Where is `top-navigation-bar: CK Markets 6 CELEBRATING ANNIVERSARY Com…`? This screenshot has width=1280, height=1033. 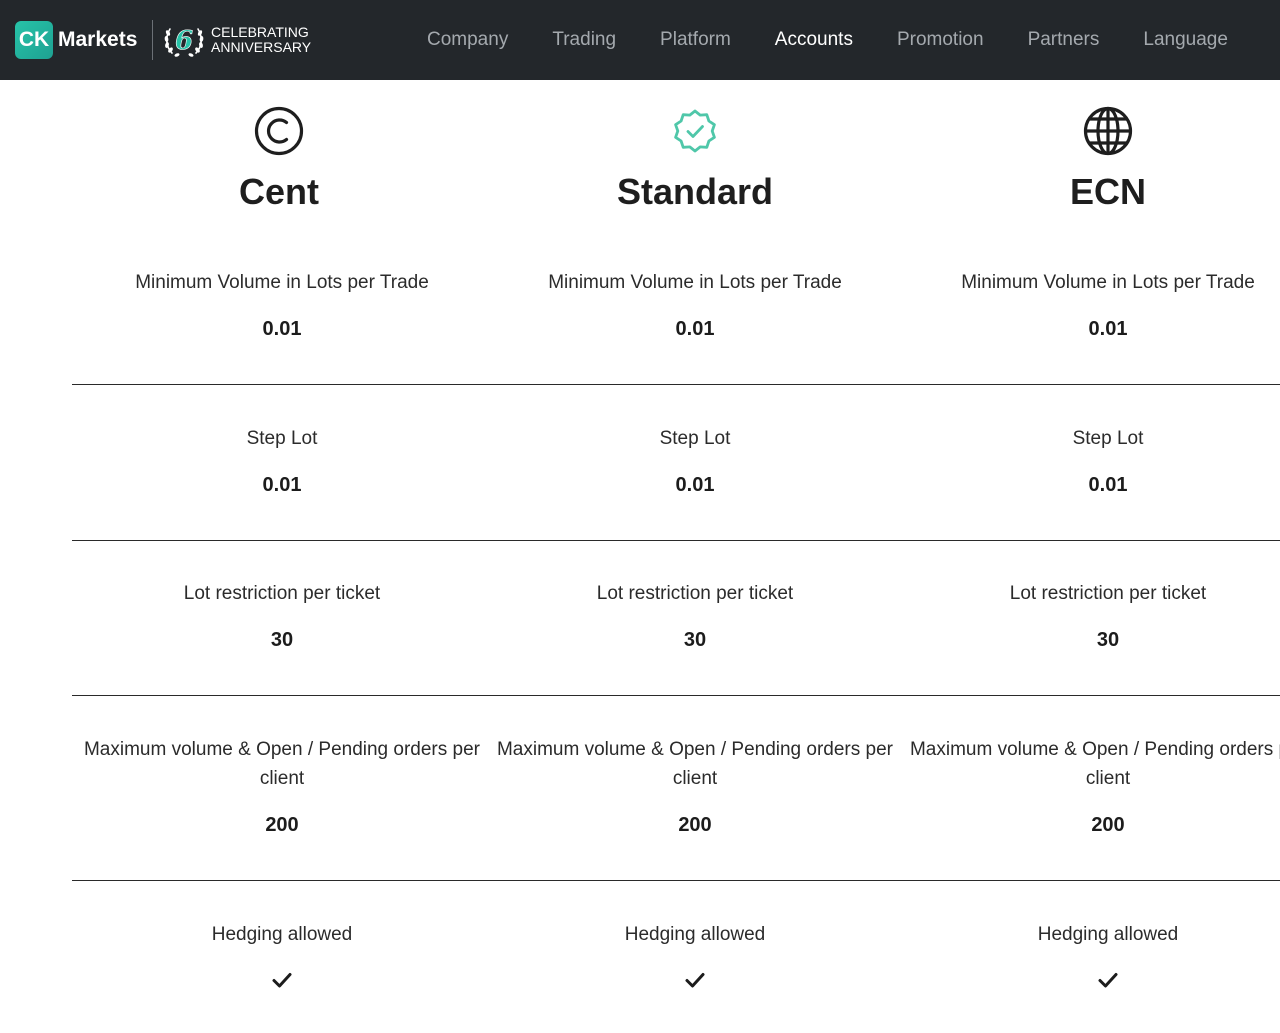 top-navigation-bar: CK Markets 6 CELEBRATING ANNIVERSARY Com… is located at coordinates (640, 40).